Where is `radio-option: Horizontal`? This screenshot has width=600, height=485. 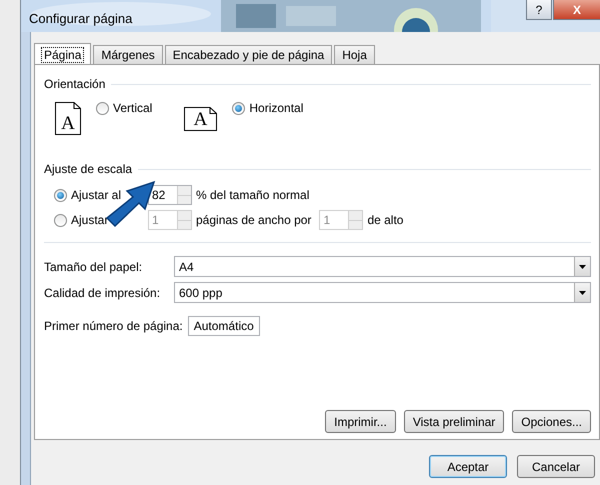
radio-option: Horizontal is located at coordinates (268, 108).